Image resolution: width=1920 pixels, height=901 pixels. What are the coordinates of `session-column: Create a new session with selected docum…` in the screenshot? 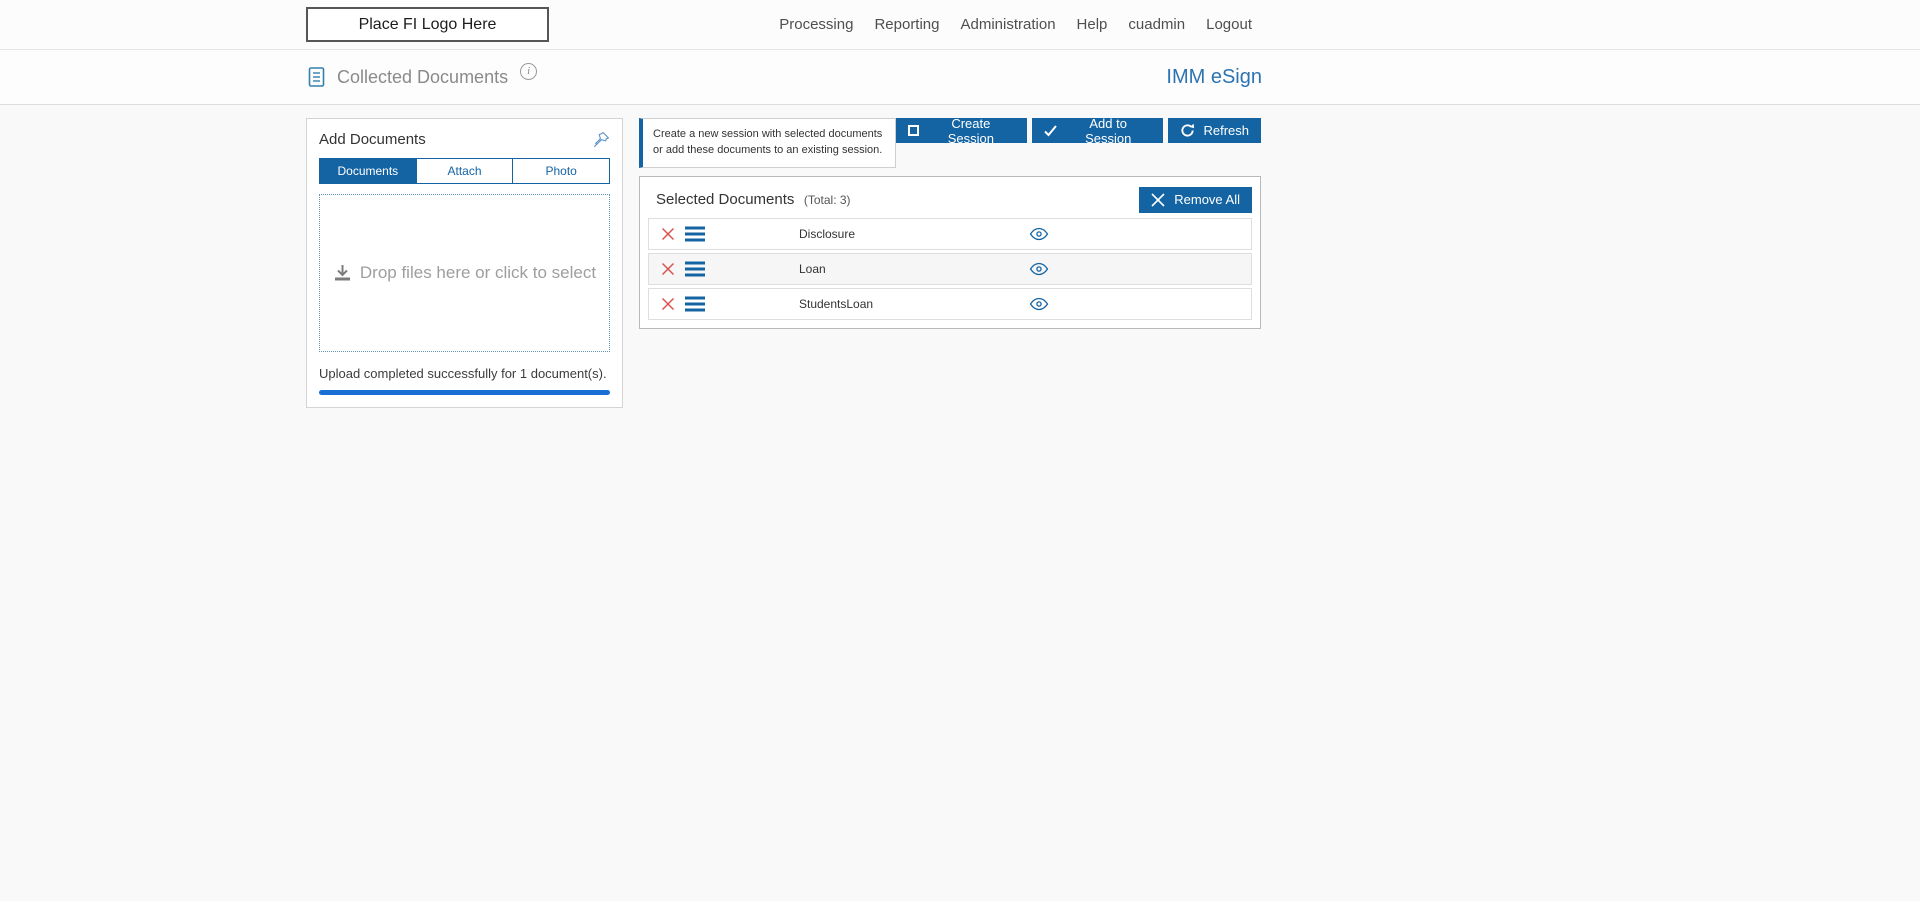 It's located at (950, 222).